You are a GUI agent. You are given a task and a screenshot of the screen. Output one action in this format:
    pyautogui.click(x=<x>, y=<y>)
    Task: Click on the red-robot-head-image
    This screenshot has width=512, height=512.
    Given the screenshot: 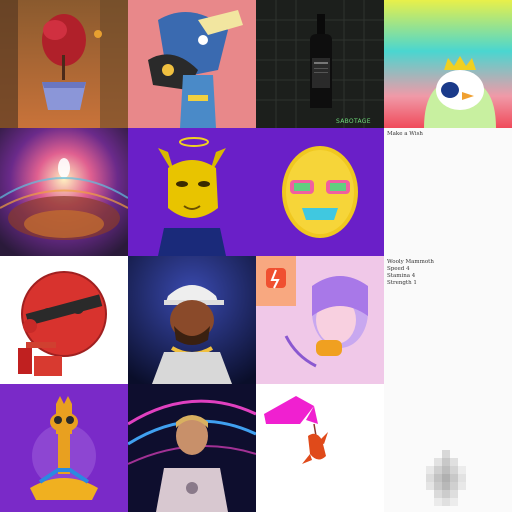 What is the action you would take?
    pyautogui.click(x=64, y=320)
    